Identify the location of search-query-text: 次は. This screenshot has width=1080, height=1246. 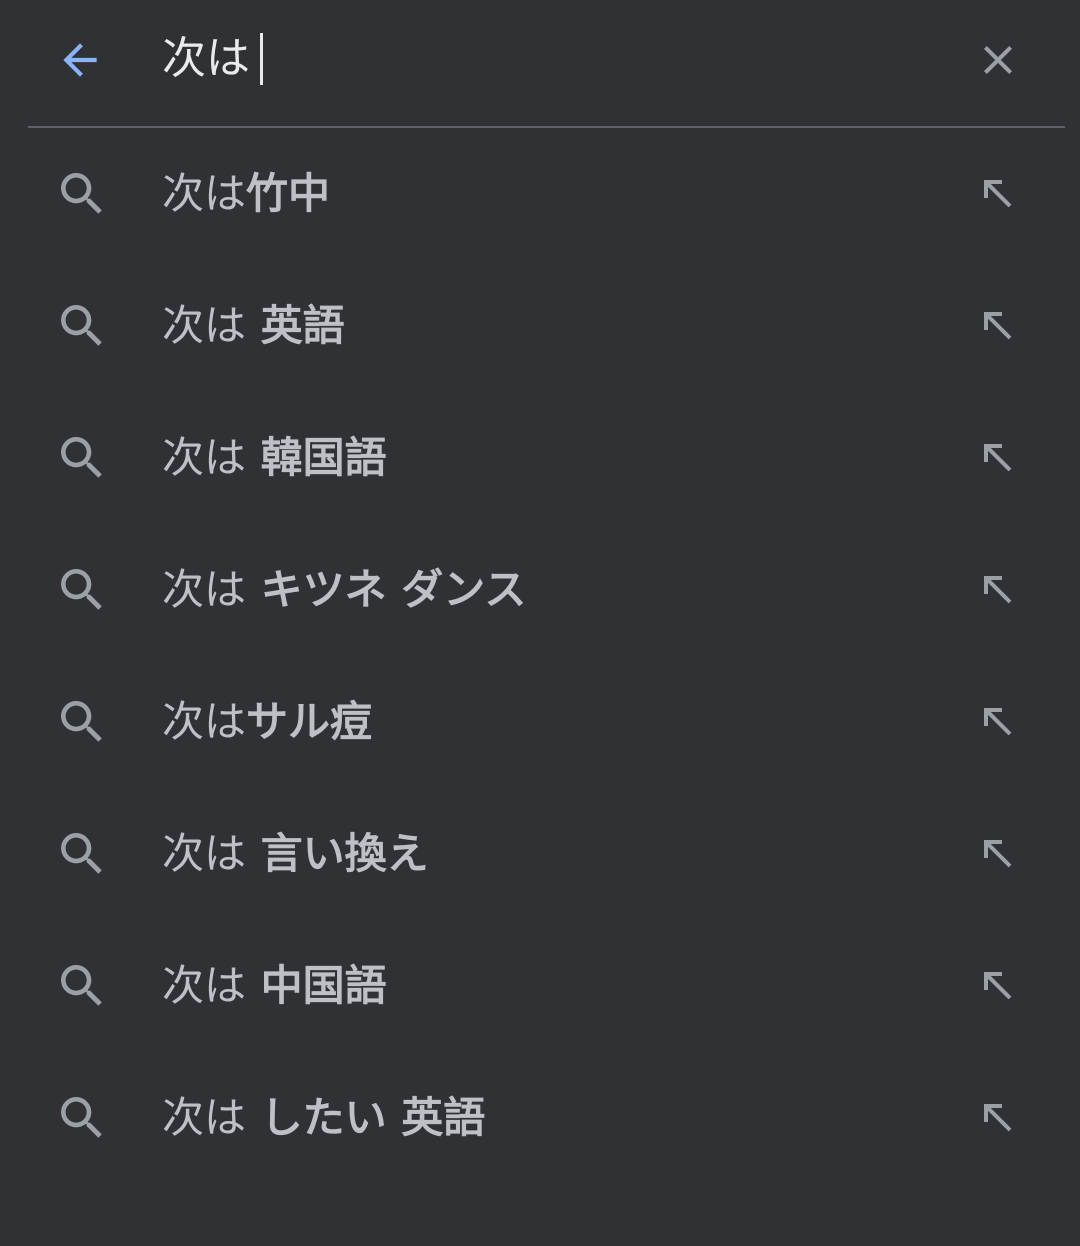
(206, 58).